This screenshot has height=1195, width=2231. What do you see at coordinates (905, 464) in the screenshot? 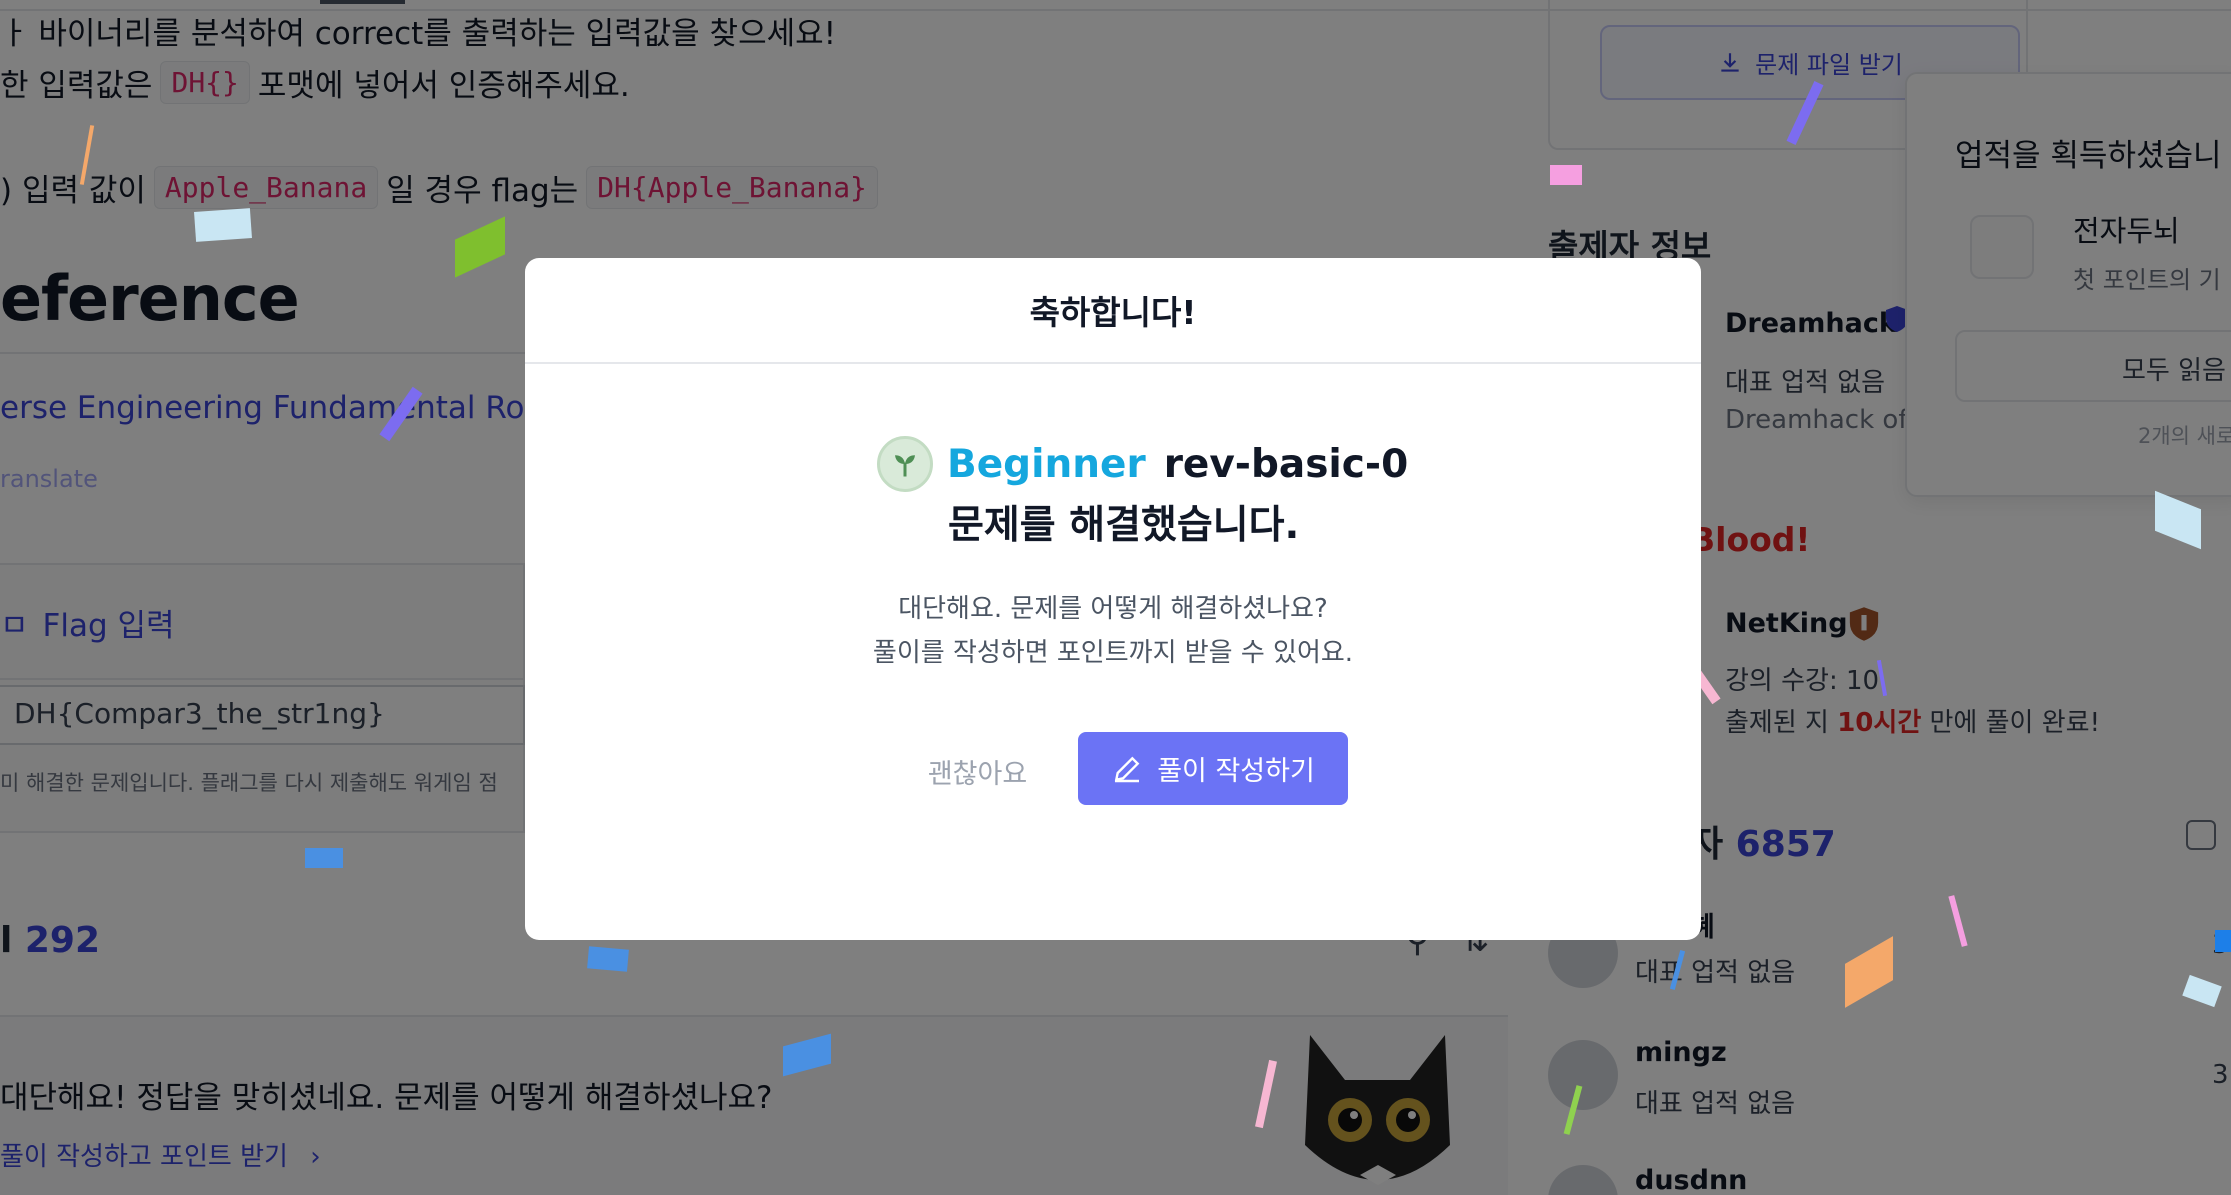
I see `sprout-icon` at bounding box center [905, 464].